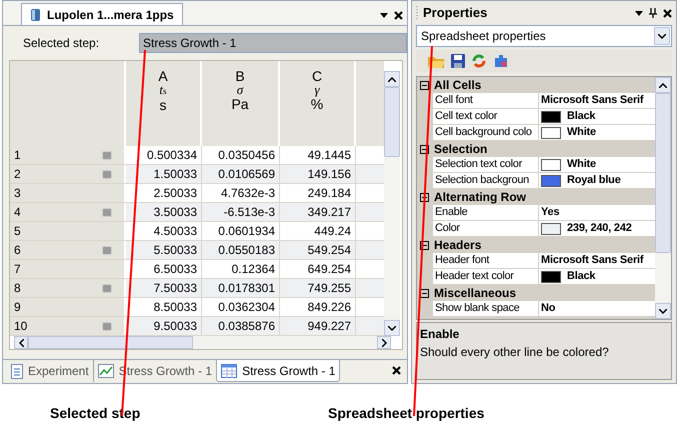 Image resolution: width=677 pixels, height=441 pixels. Describe the element at coordinates (486, 116) in the screenshot. I see `property-name: Cell text color` at that location.